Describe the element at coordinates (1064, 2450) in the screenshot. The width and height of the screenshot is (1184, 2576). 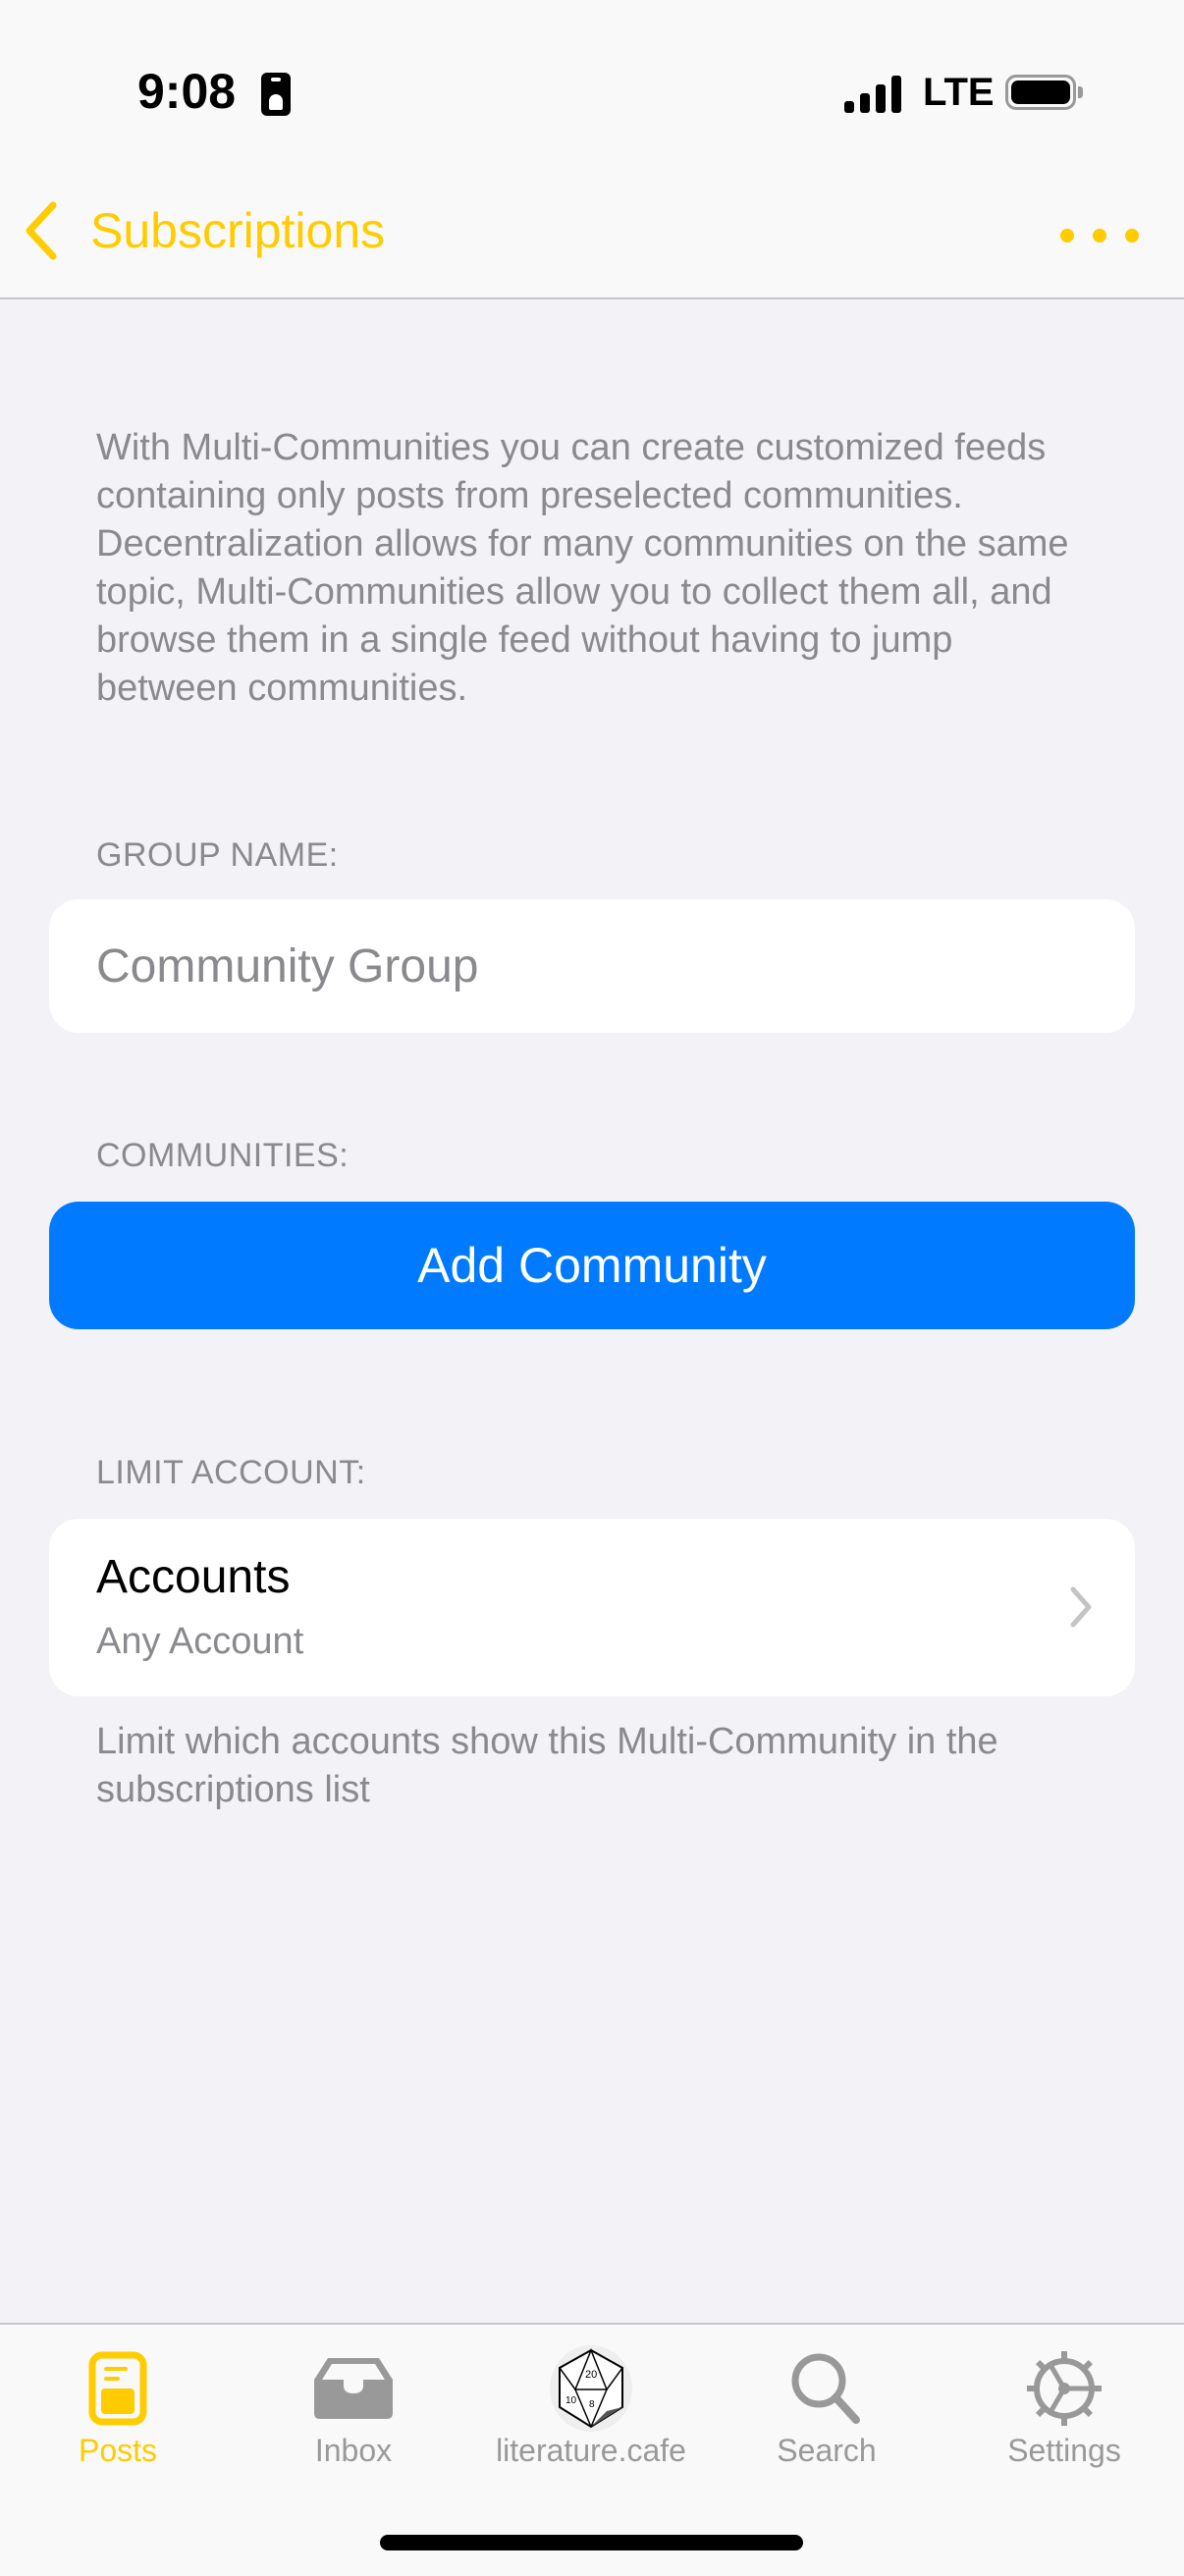
I see `tab-label: Settings` at that location.